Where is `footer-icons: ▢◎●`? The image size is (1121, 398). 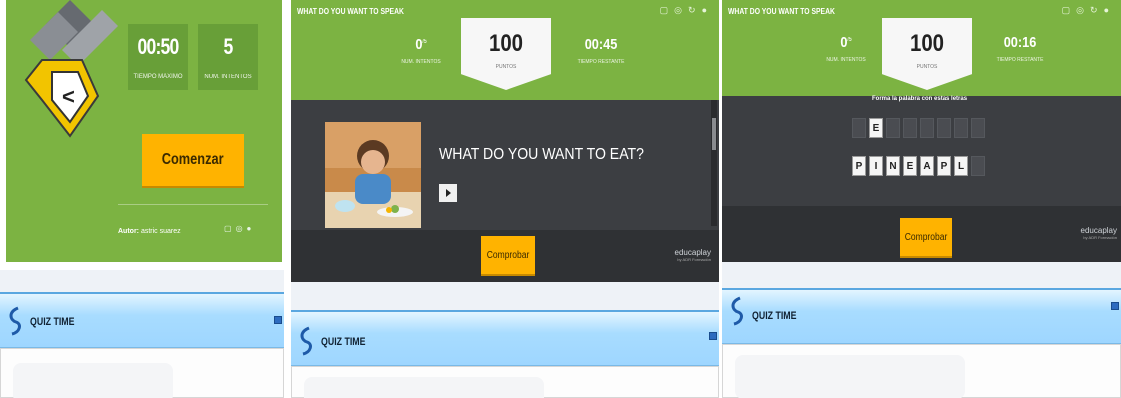 footer-icons: ▢◎● is located at coordinates (239, 228).